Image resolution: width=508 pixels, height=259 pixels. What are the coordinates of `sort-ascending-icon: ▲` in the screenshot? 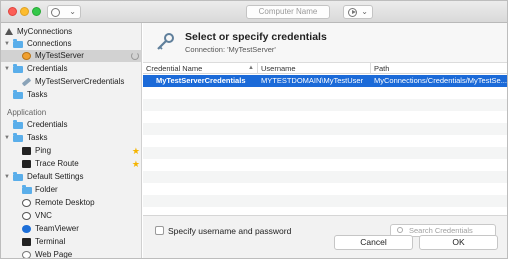 It's located at (251, 68).